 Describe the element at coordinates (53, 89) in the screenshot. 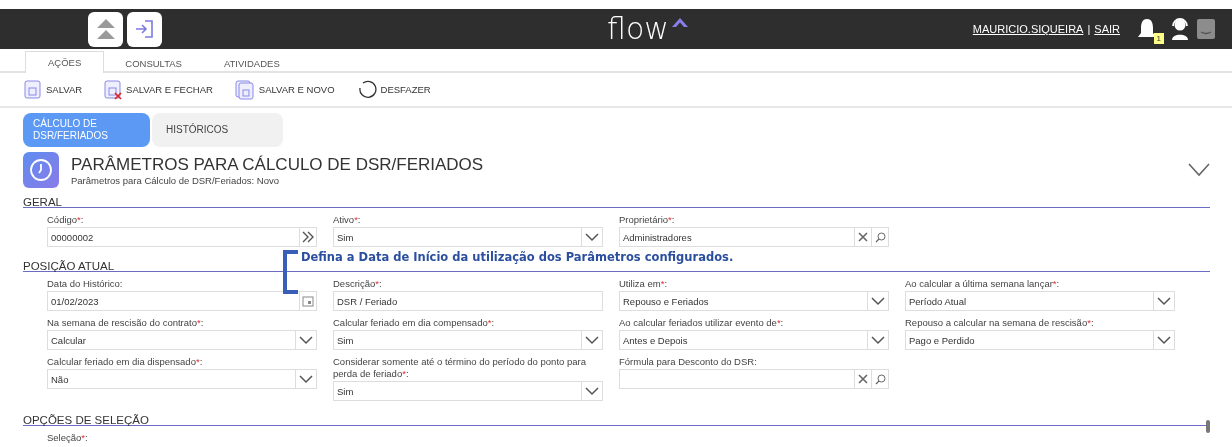

I see `toolbar-button: SALVAR` at that location.